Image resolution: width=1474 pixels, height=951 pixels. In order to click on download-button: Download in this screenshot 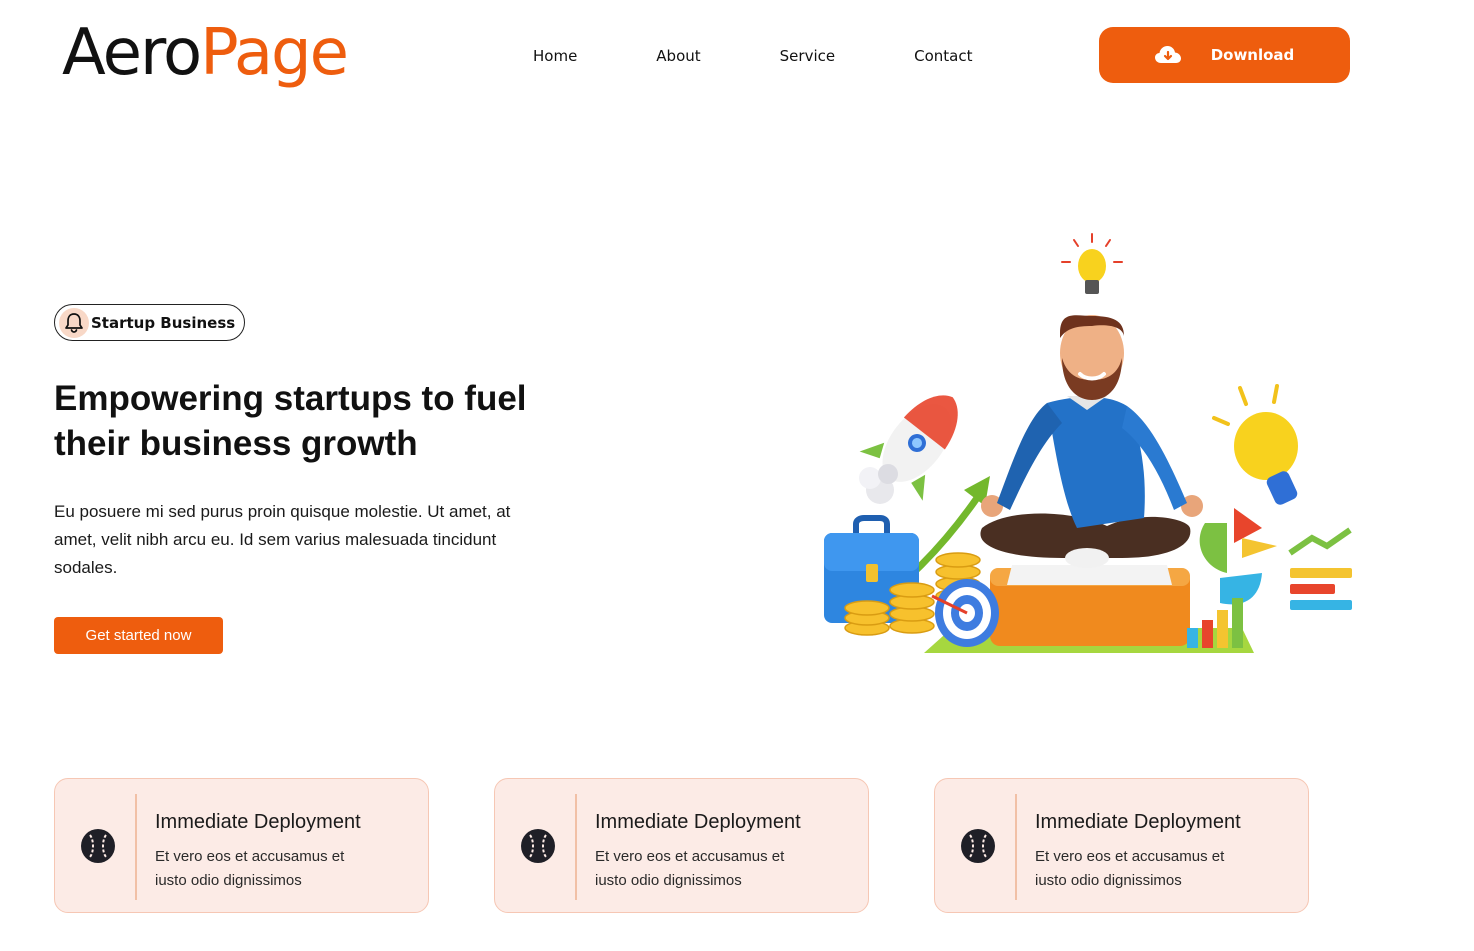, I will do `click(1224, 55)`.